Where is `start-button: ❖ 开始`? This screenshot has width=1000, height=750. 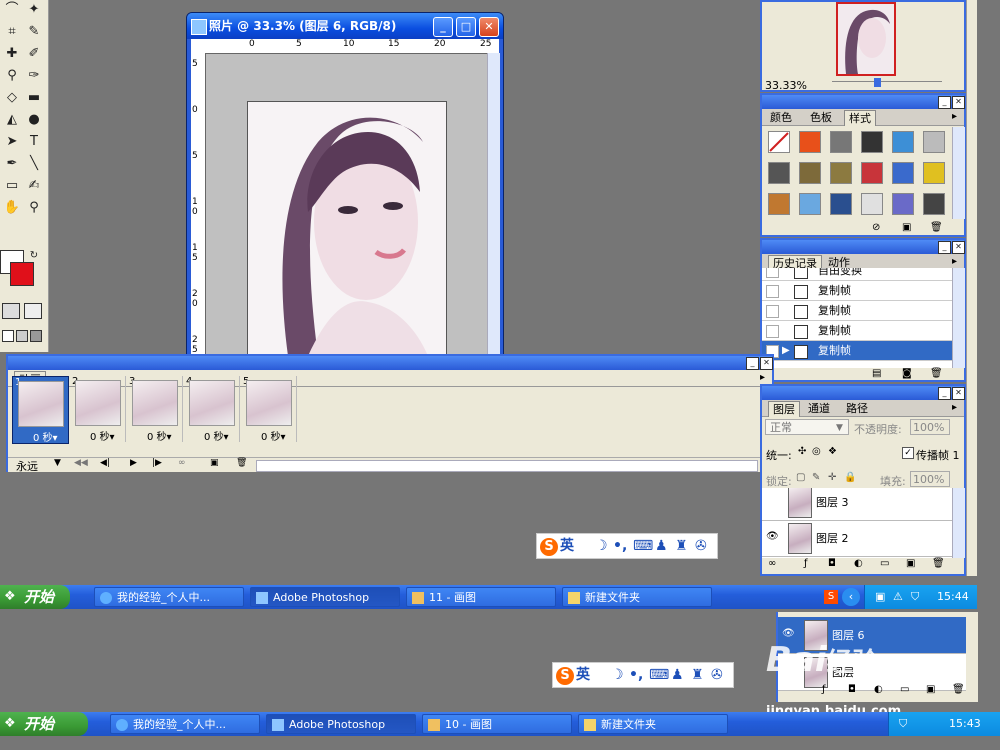
start-button: ❖ 开始 is located at coordinates (35, 597).